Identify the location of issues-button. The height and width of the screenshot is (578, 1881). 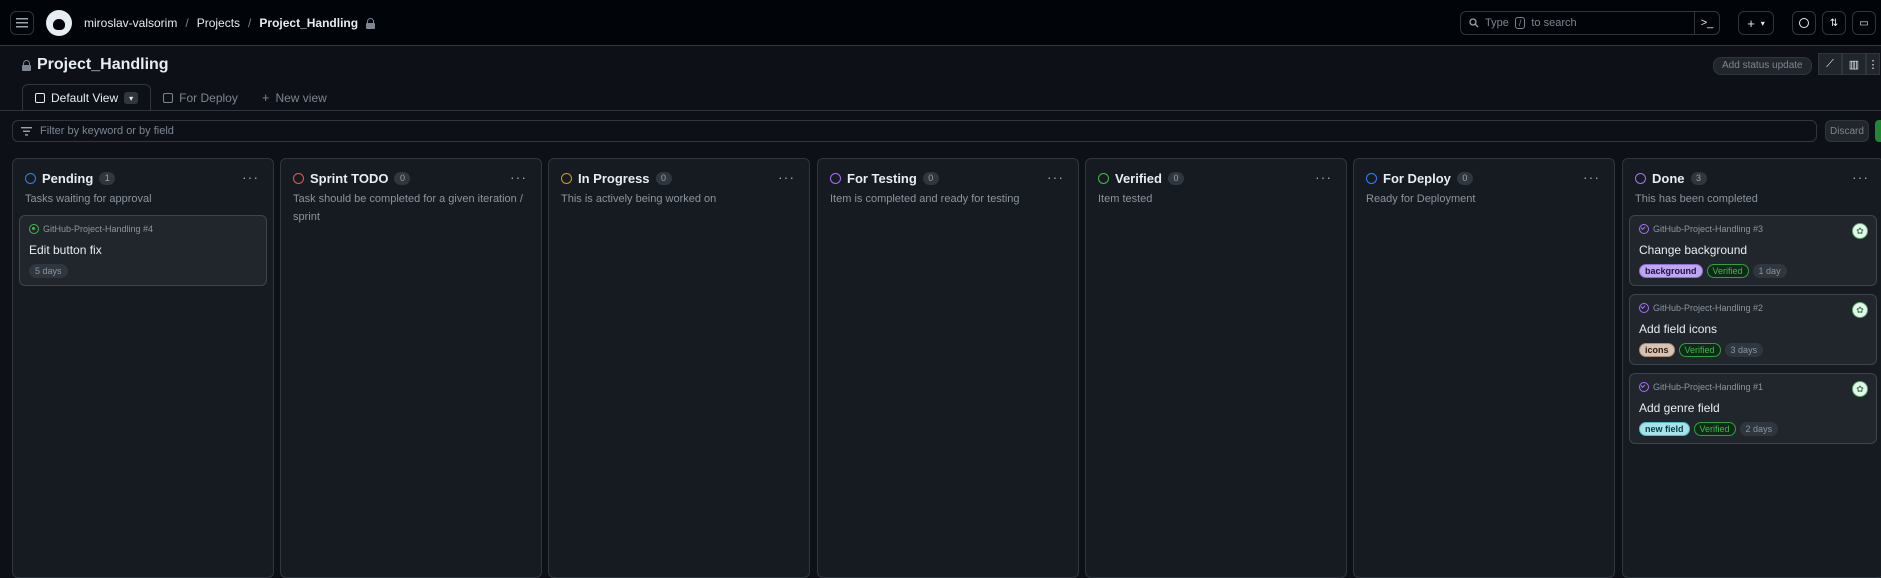
(1804, 23).